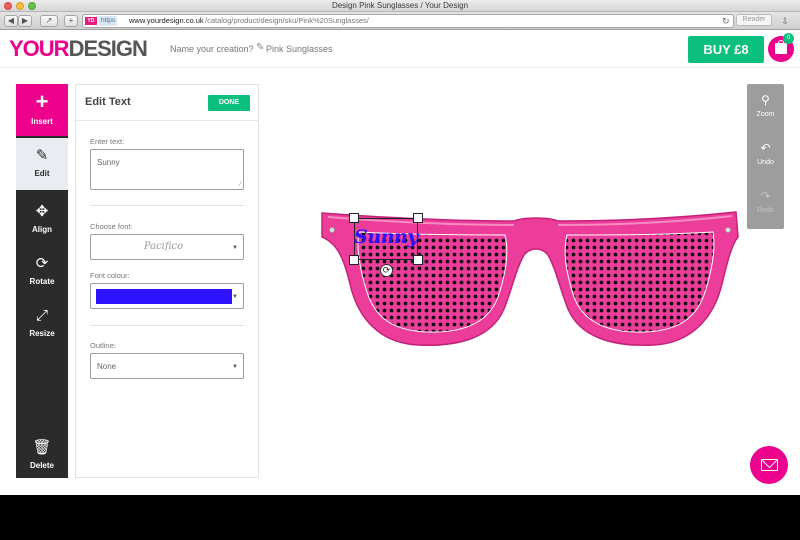 The image size is (800, 540). Describe the element at coordinates (788, 38) in the screenshot. I see `basket-count-badge: 0` at that location.